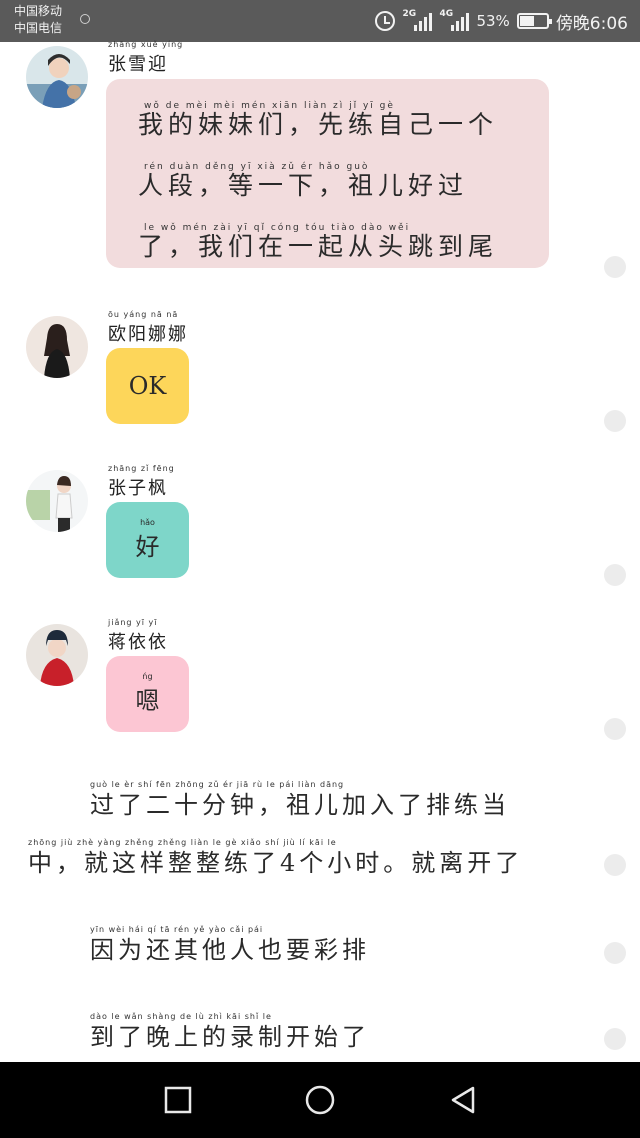  I want to click on message-bubble: OK, so click(147, 386).